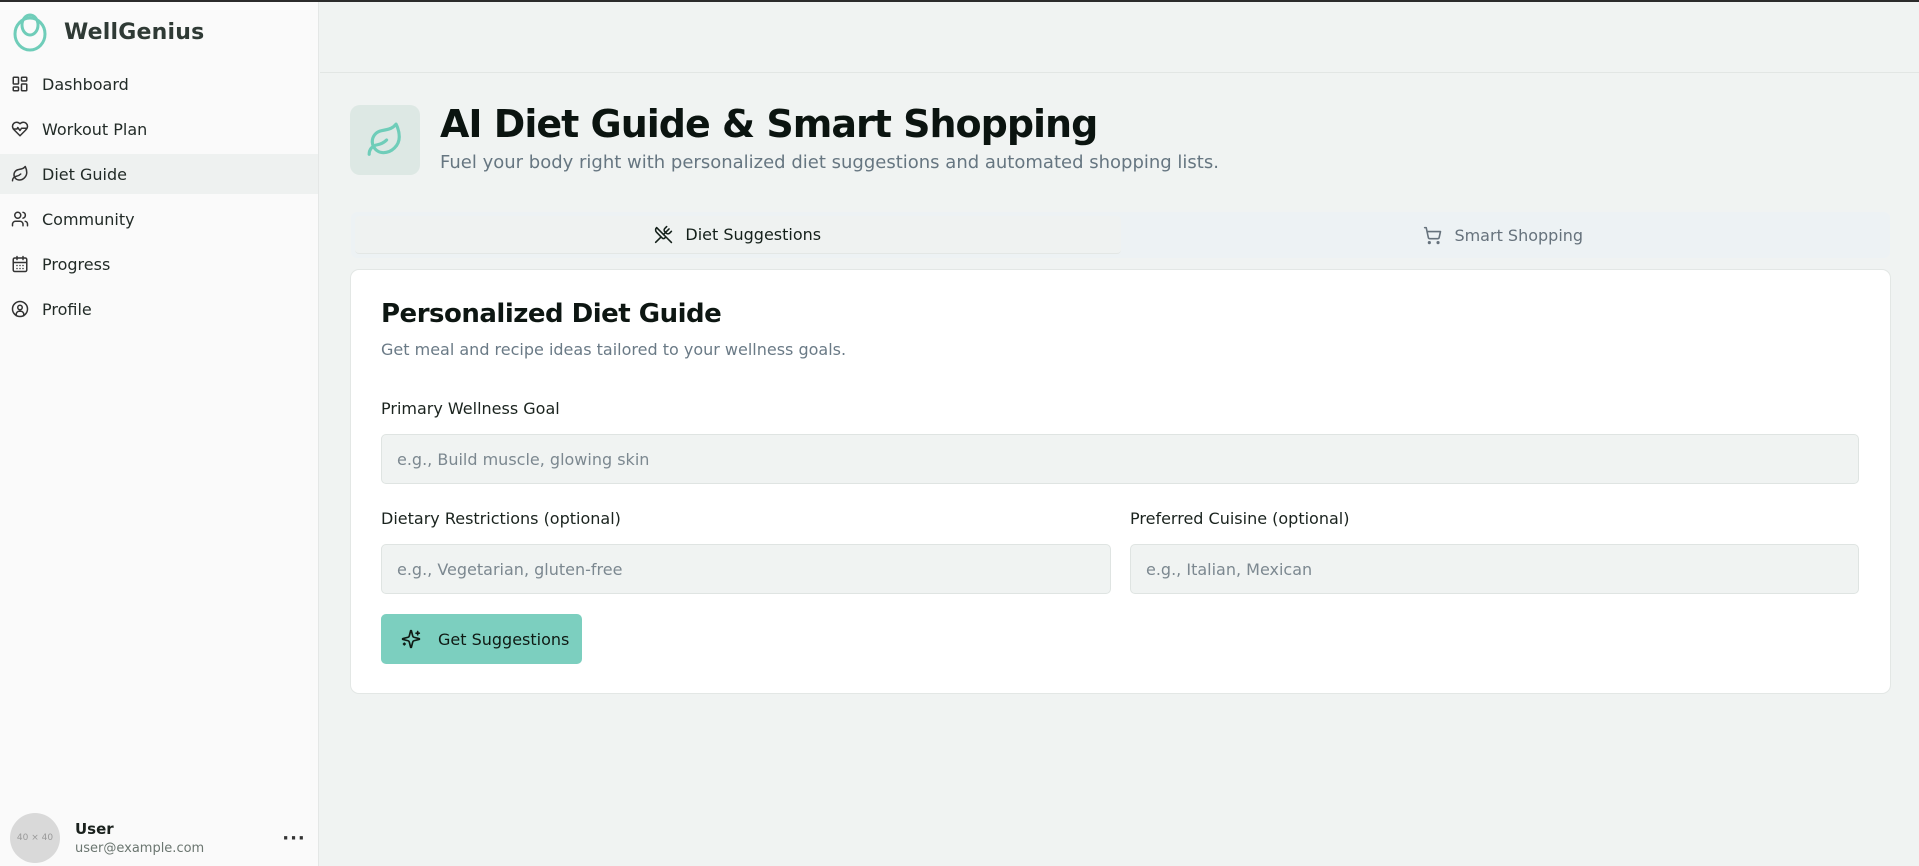 The width and height of the screenshot is (1919, 866). What do you see at coordinates (1240, 518) in the screenshot?
I see `preferred-cuisine-label: Preferred Cuisine (optional)` at bounding box center [1240, 518].